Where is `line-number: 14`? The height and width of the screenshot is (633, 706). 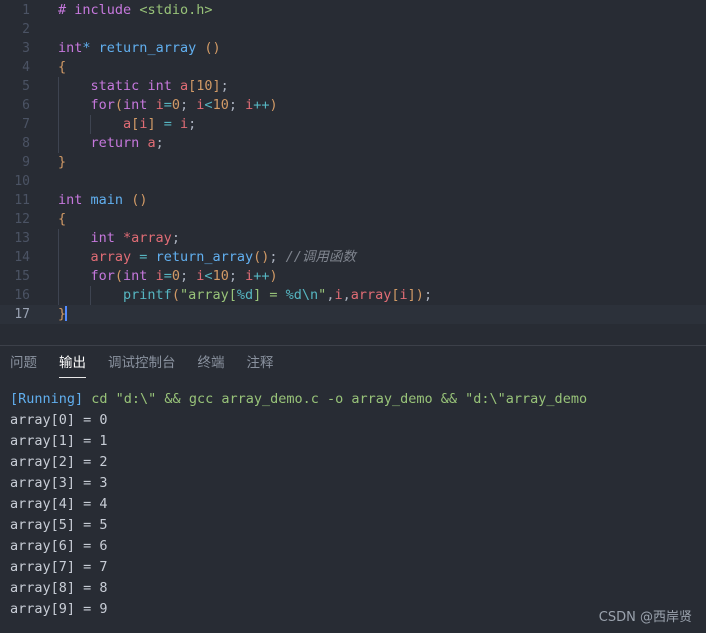 line-number: 14 is located at coordinates (22, 257).